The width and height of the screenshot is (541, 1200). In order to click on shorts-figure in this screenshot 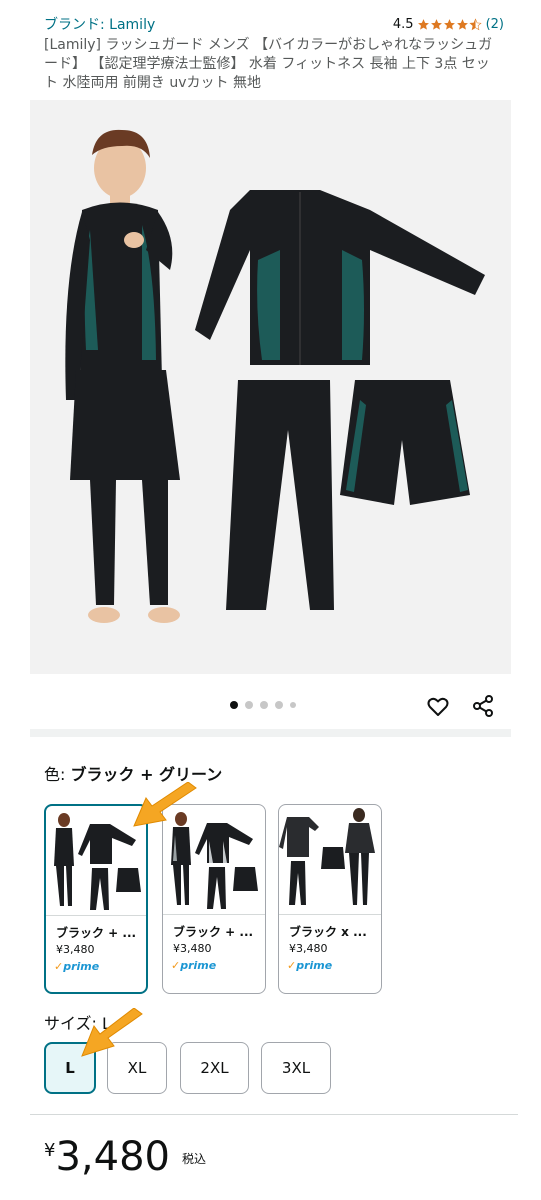, I will do `click(405, 442)`.